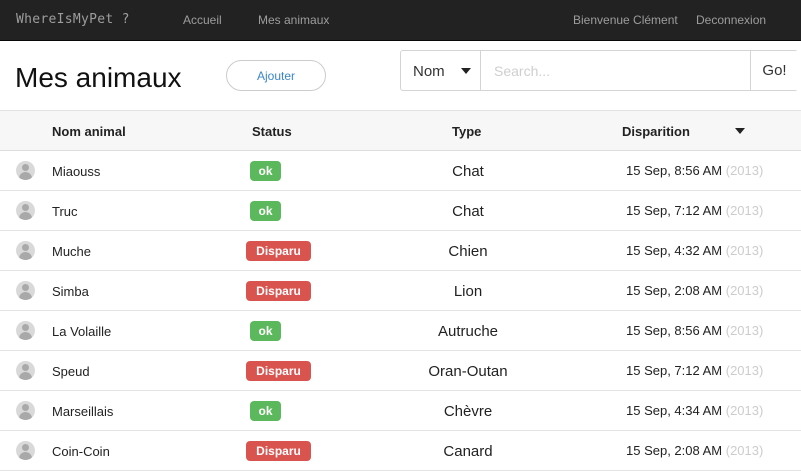 This screenshot has width=801, height=471. Describe the element at coordinates (429, 71) in the screenshot. I see `search-filter-value: Nom` at that location.